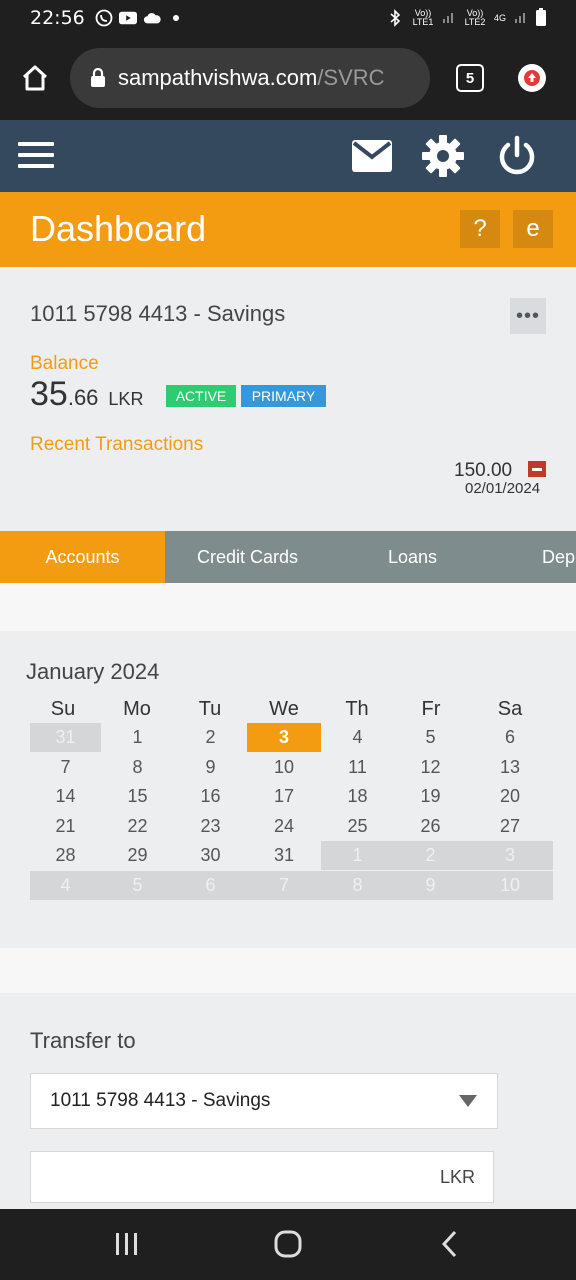 This screenshot has width=576, height=1280. I want to click on calendar-day: 22, so click(137, 826).